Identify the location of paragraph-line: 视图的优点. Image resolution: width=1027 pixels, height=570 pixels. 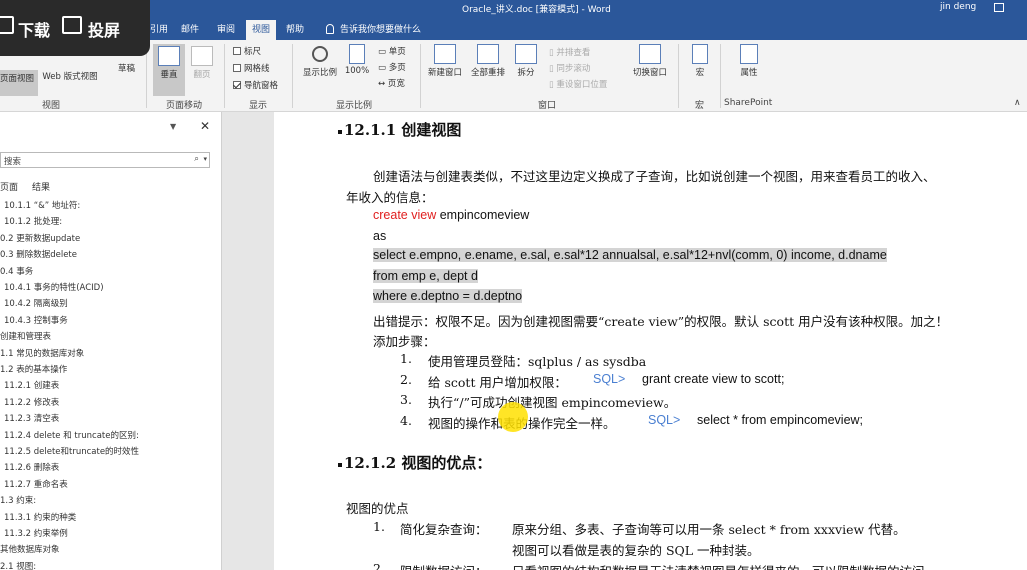
(377, 508).